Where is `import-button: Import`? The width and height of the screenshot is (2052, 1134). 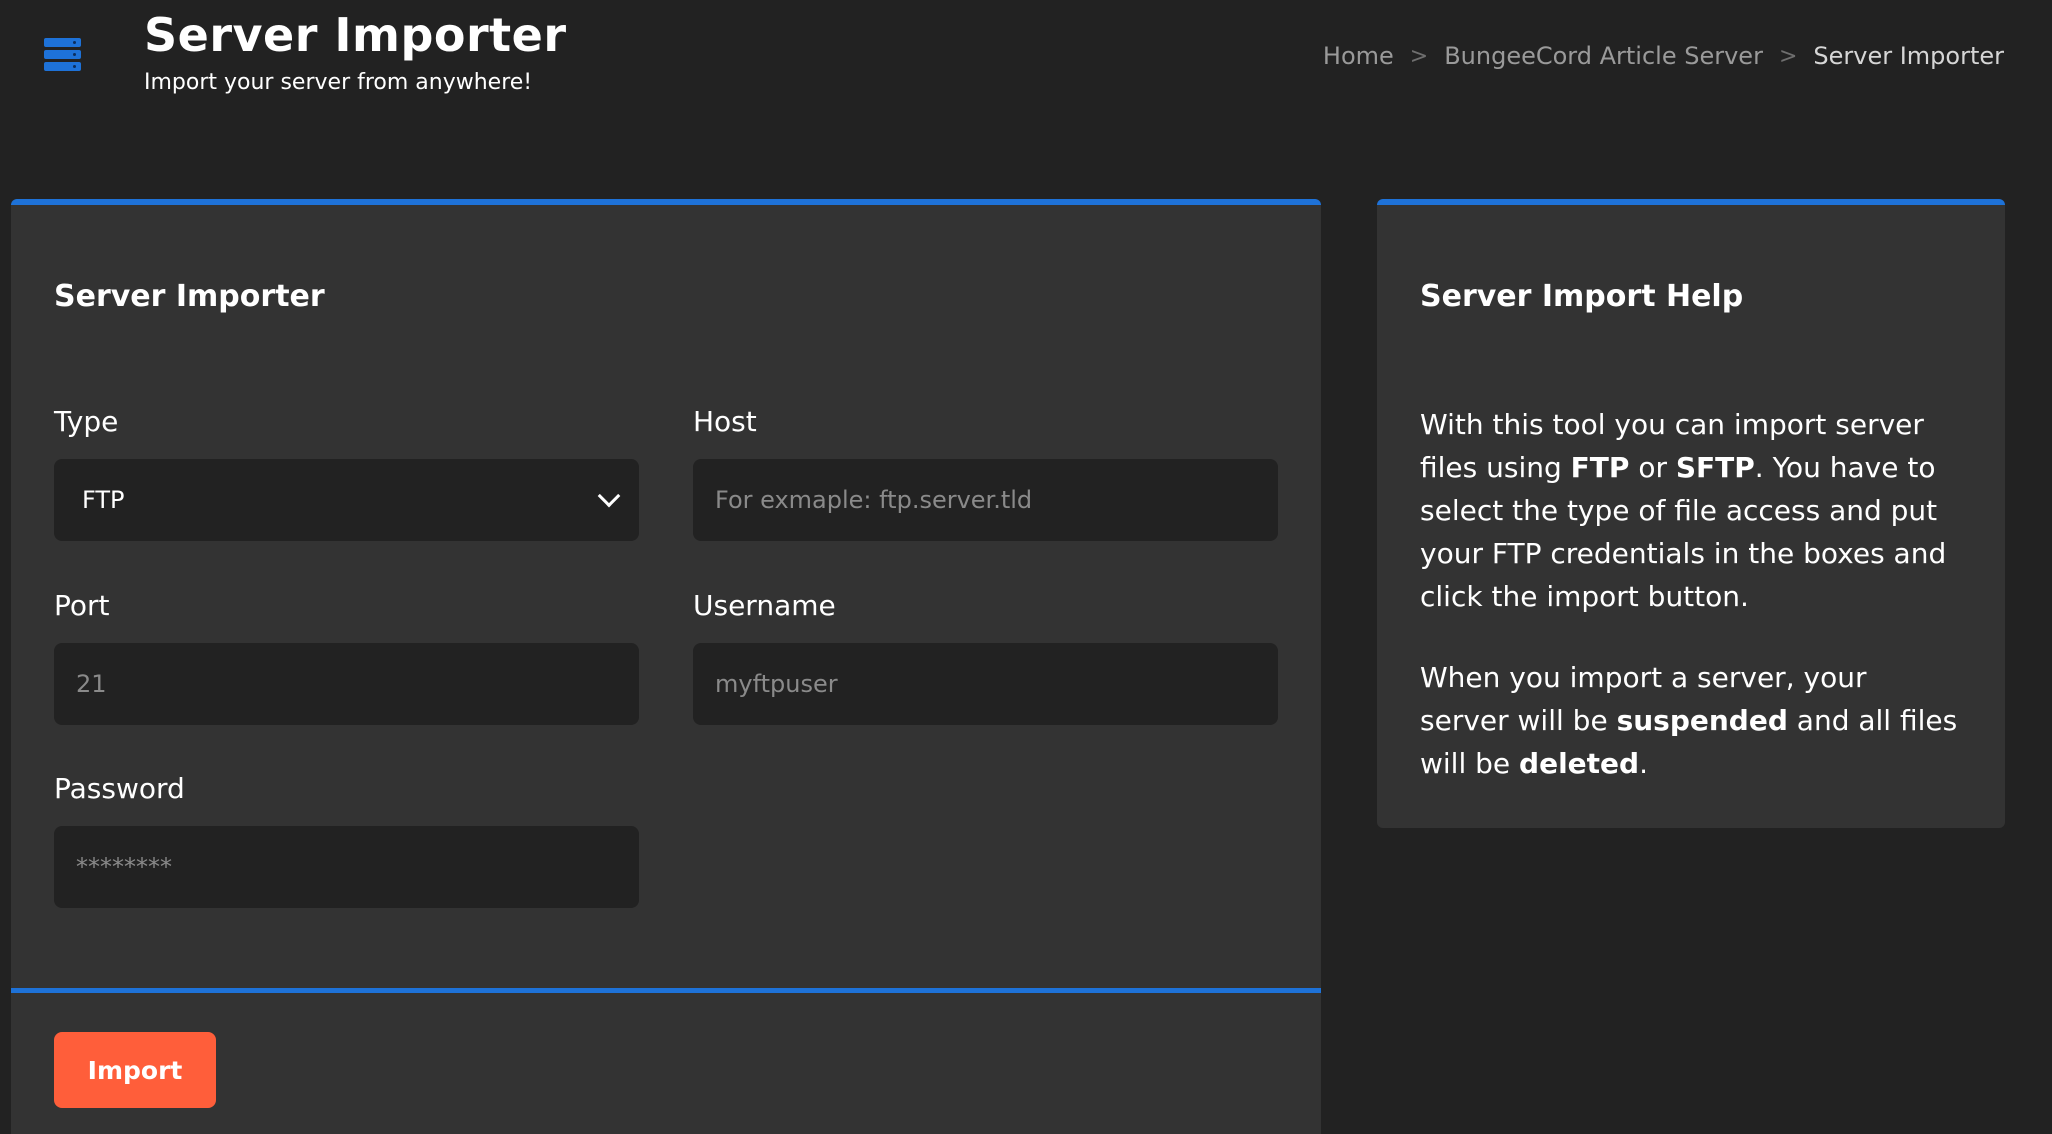
import-button: Import is located at coordinates (135, 1070).